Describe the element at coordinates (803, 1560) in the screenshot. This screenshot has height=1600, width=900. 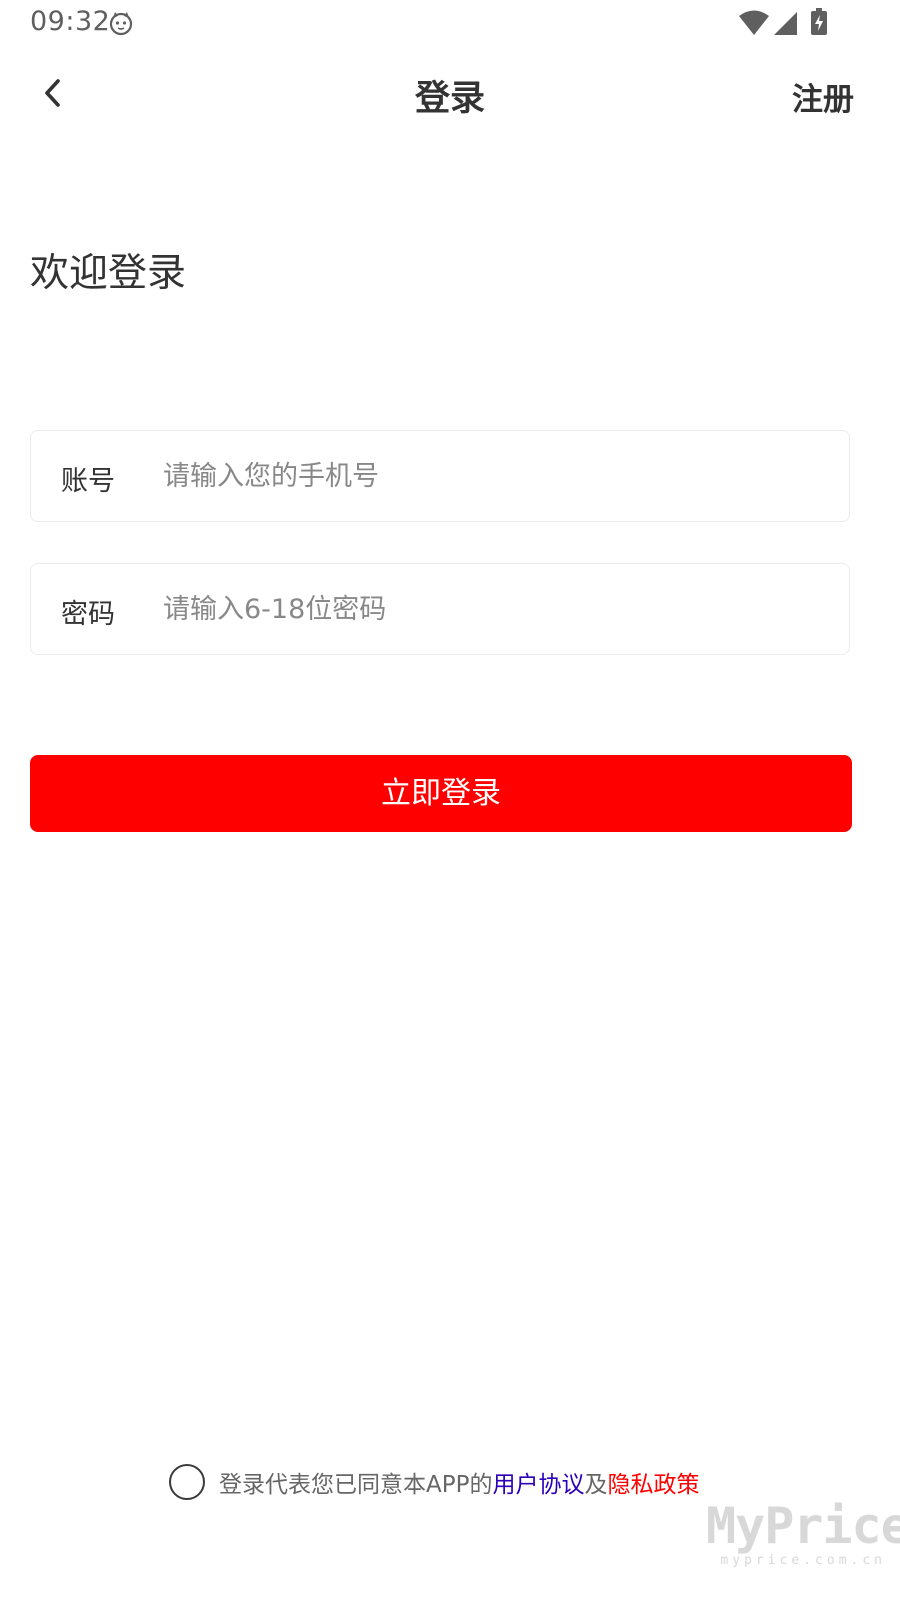
I see `watermark-url: myprice.com.cn` at that location.